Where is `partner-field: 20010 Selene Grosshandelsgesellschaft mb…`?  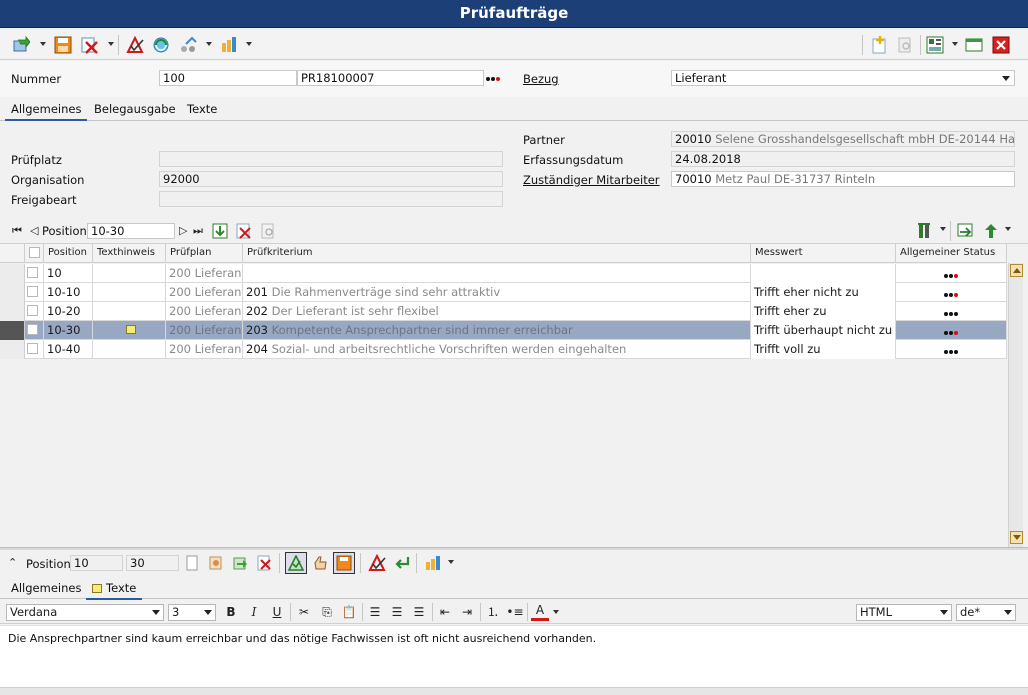 partner-field: 20010 Selene Grosshandelsgesellschaft mb… is located at coordinates (843, 139).